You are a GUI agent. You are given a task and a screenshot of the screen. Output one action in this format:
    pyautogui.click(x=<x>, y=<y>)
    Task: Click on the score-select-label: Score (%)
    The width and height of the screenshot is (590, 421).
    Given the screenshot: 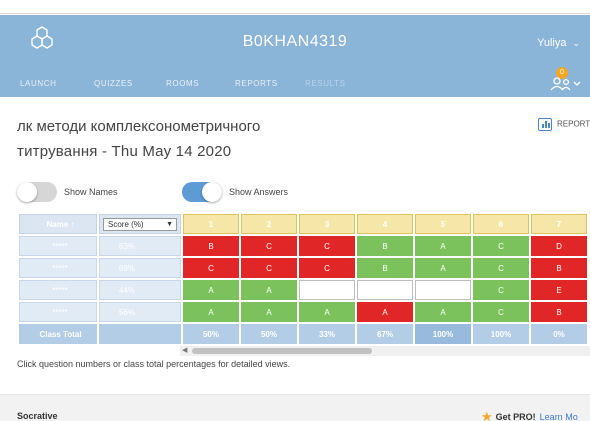 What is the action you would take?
    pyautogui.click(x=126, y=224)
    